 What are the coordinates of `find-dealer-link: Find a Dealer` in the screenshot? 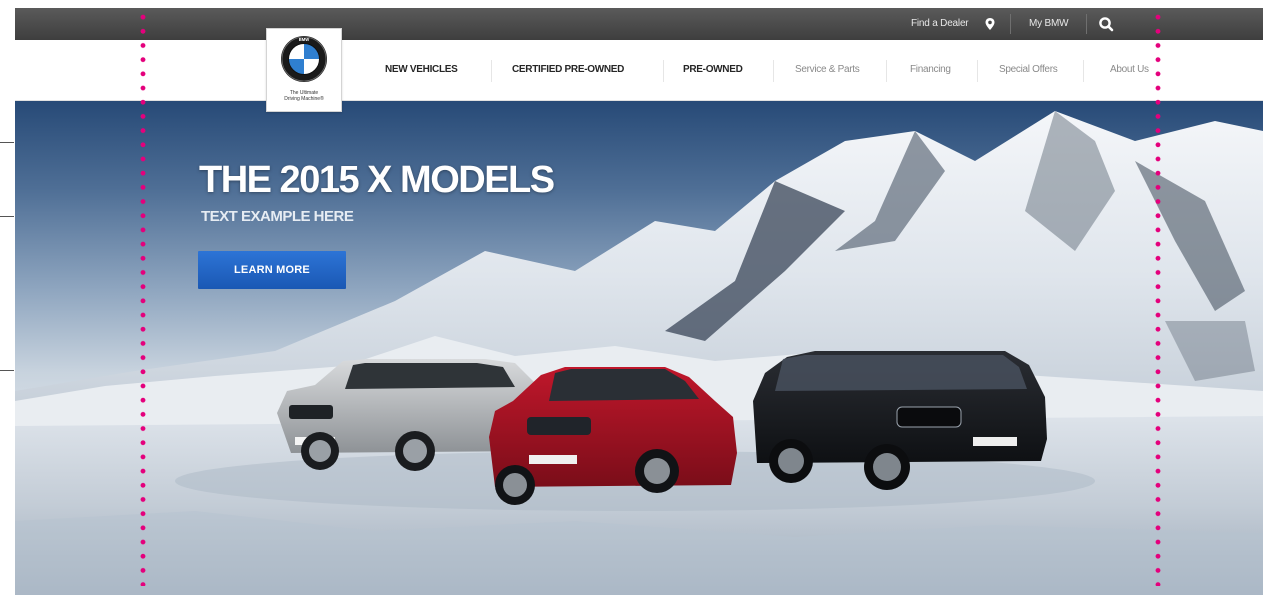 It's located at (940, 24).